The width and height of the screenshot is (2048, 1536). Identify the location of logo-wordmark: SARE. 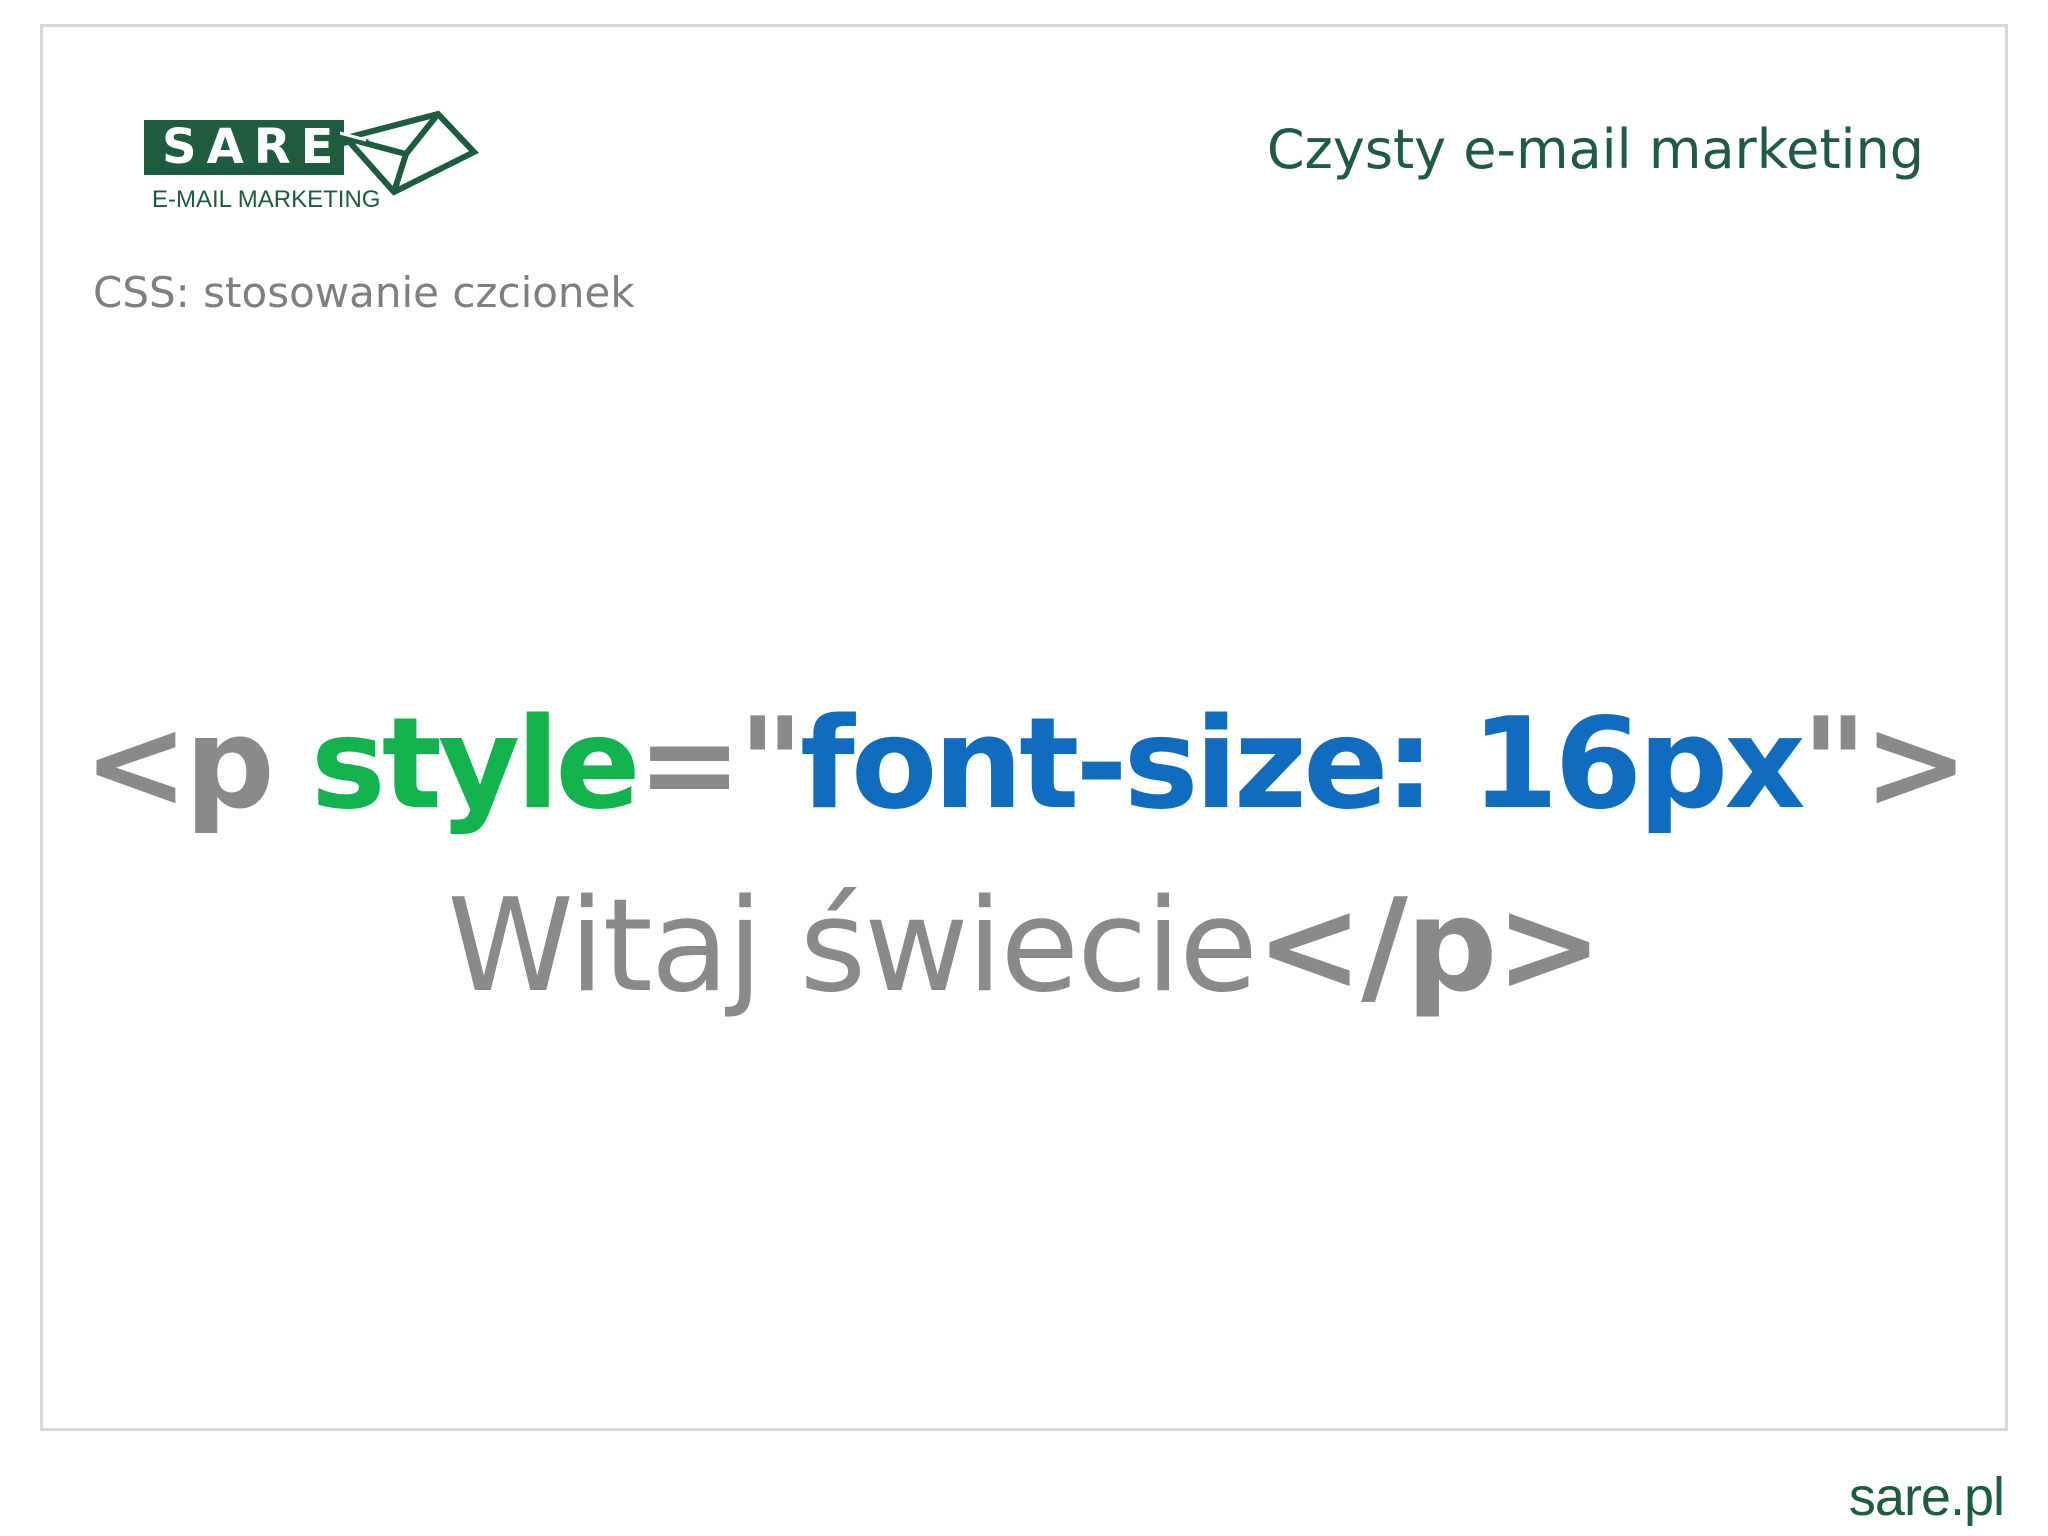
(244, 147).